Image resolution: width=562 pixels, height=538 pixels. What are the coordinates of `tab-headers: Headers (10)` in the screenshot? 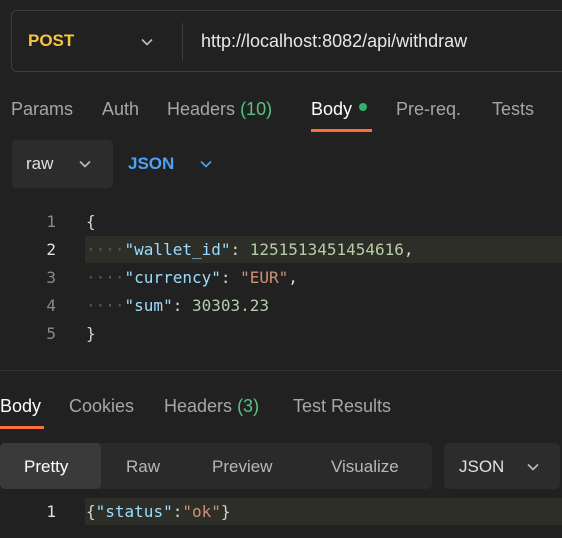 It's located at (219, 109).